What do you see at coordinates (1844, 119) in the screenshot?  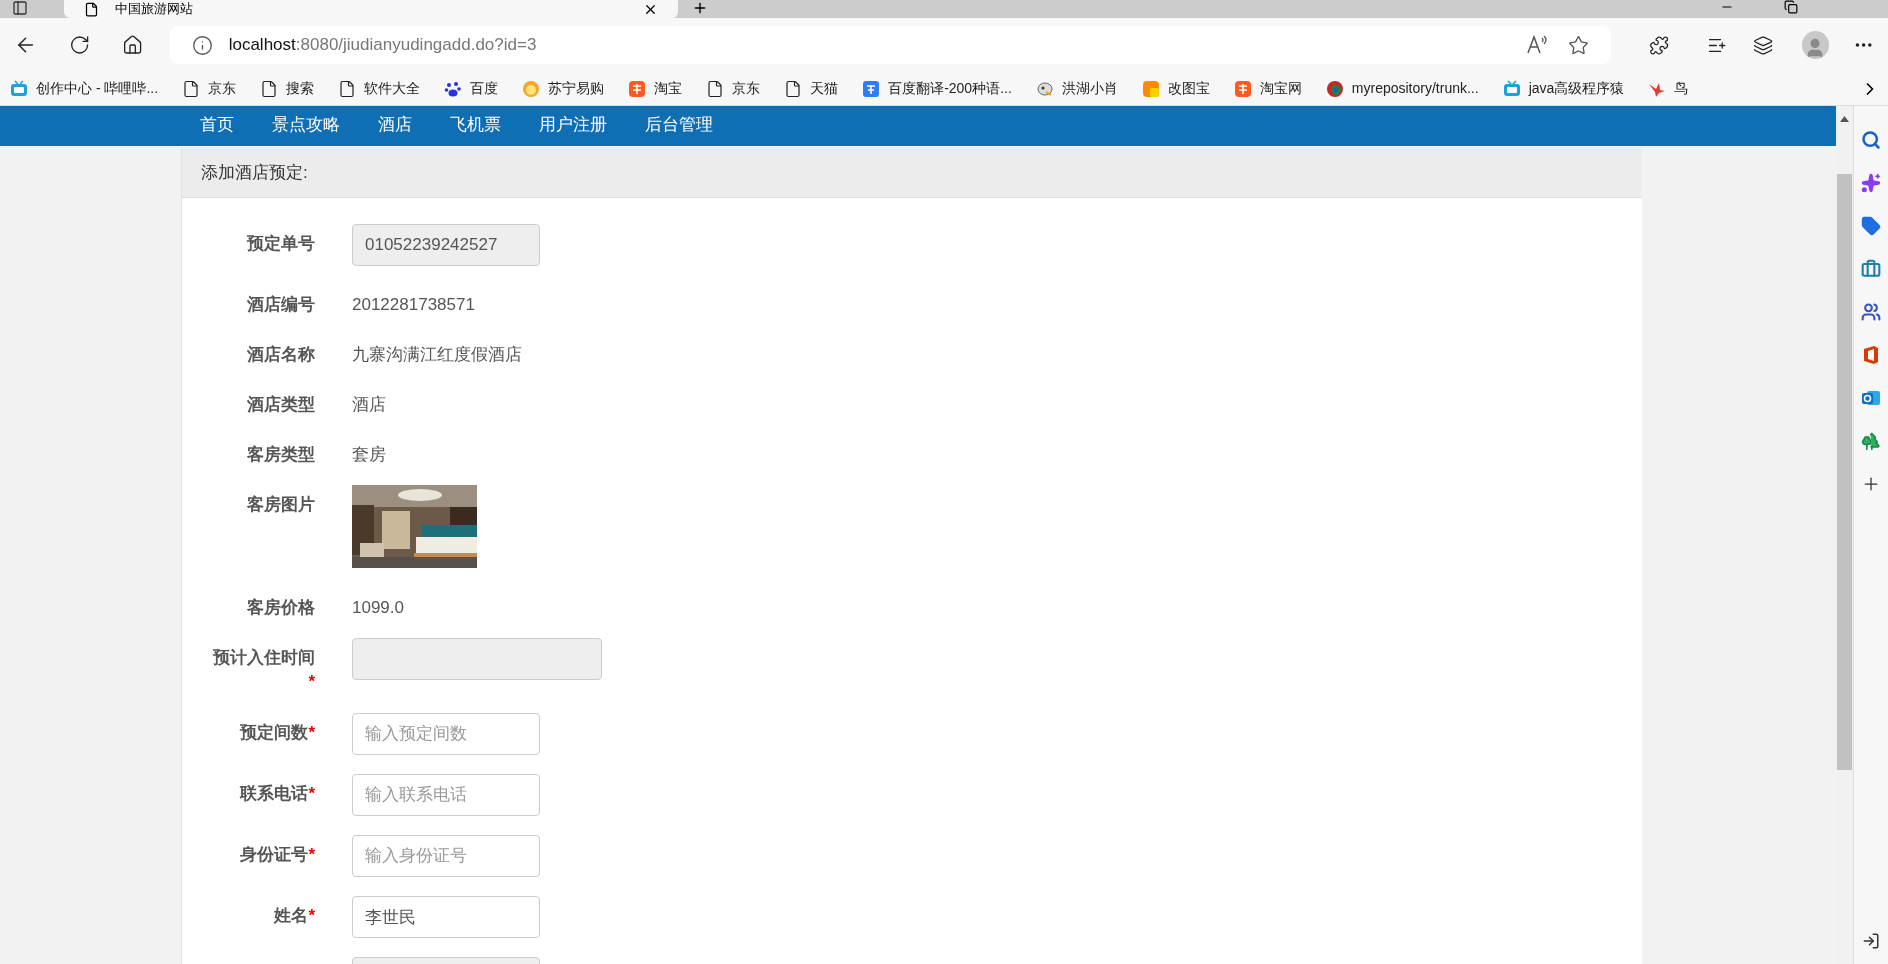 I see `scroll-up-icon` at bounding box center [1844, 119].